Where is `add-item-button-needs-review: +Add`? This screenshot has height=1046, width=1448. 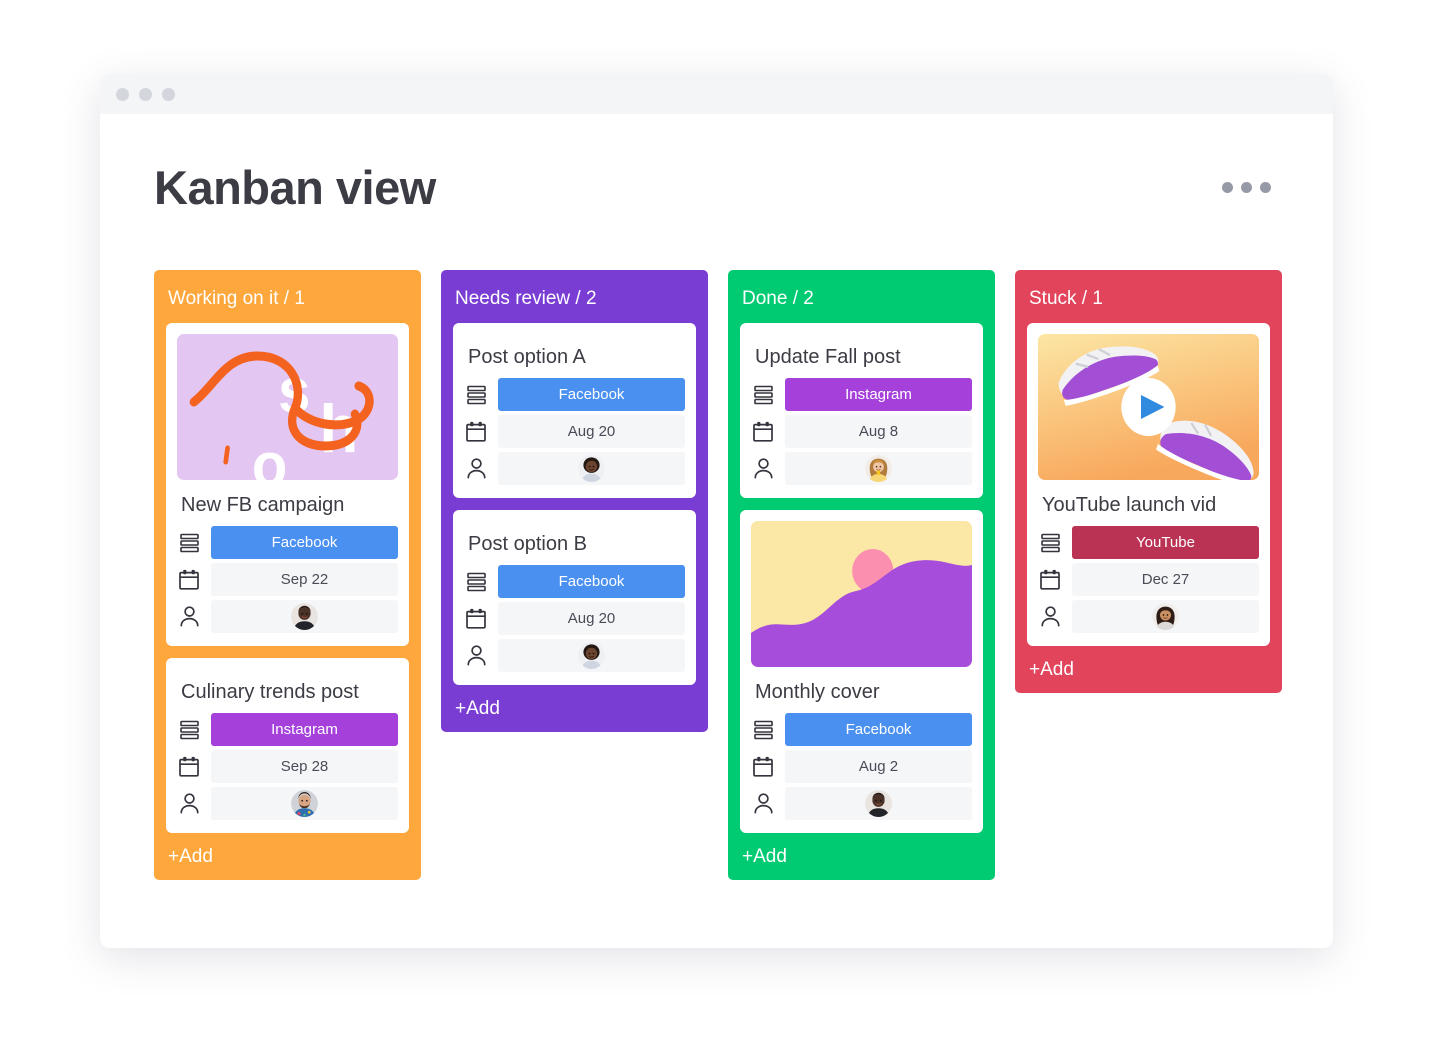 add-item-button-needs-review: +Add is located at coordinates (574, 706).